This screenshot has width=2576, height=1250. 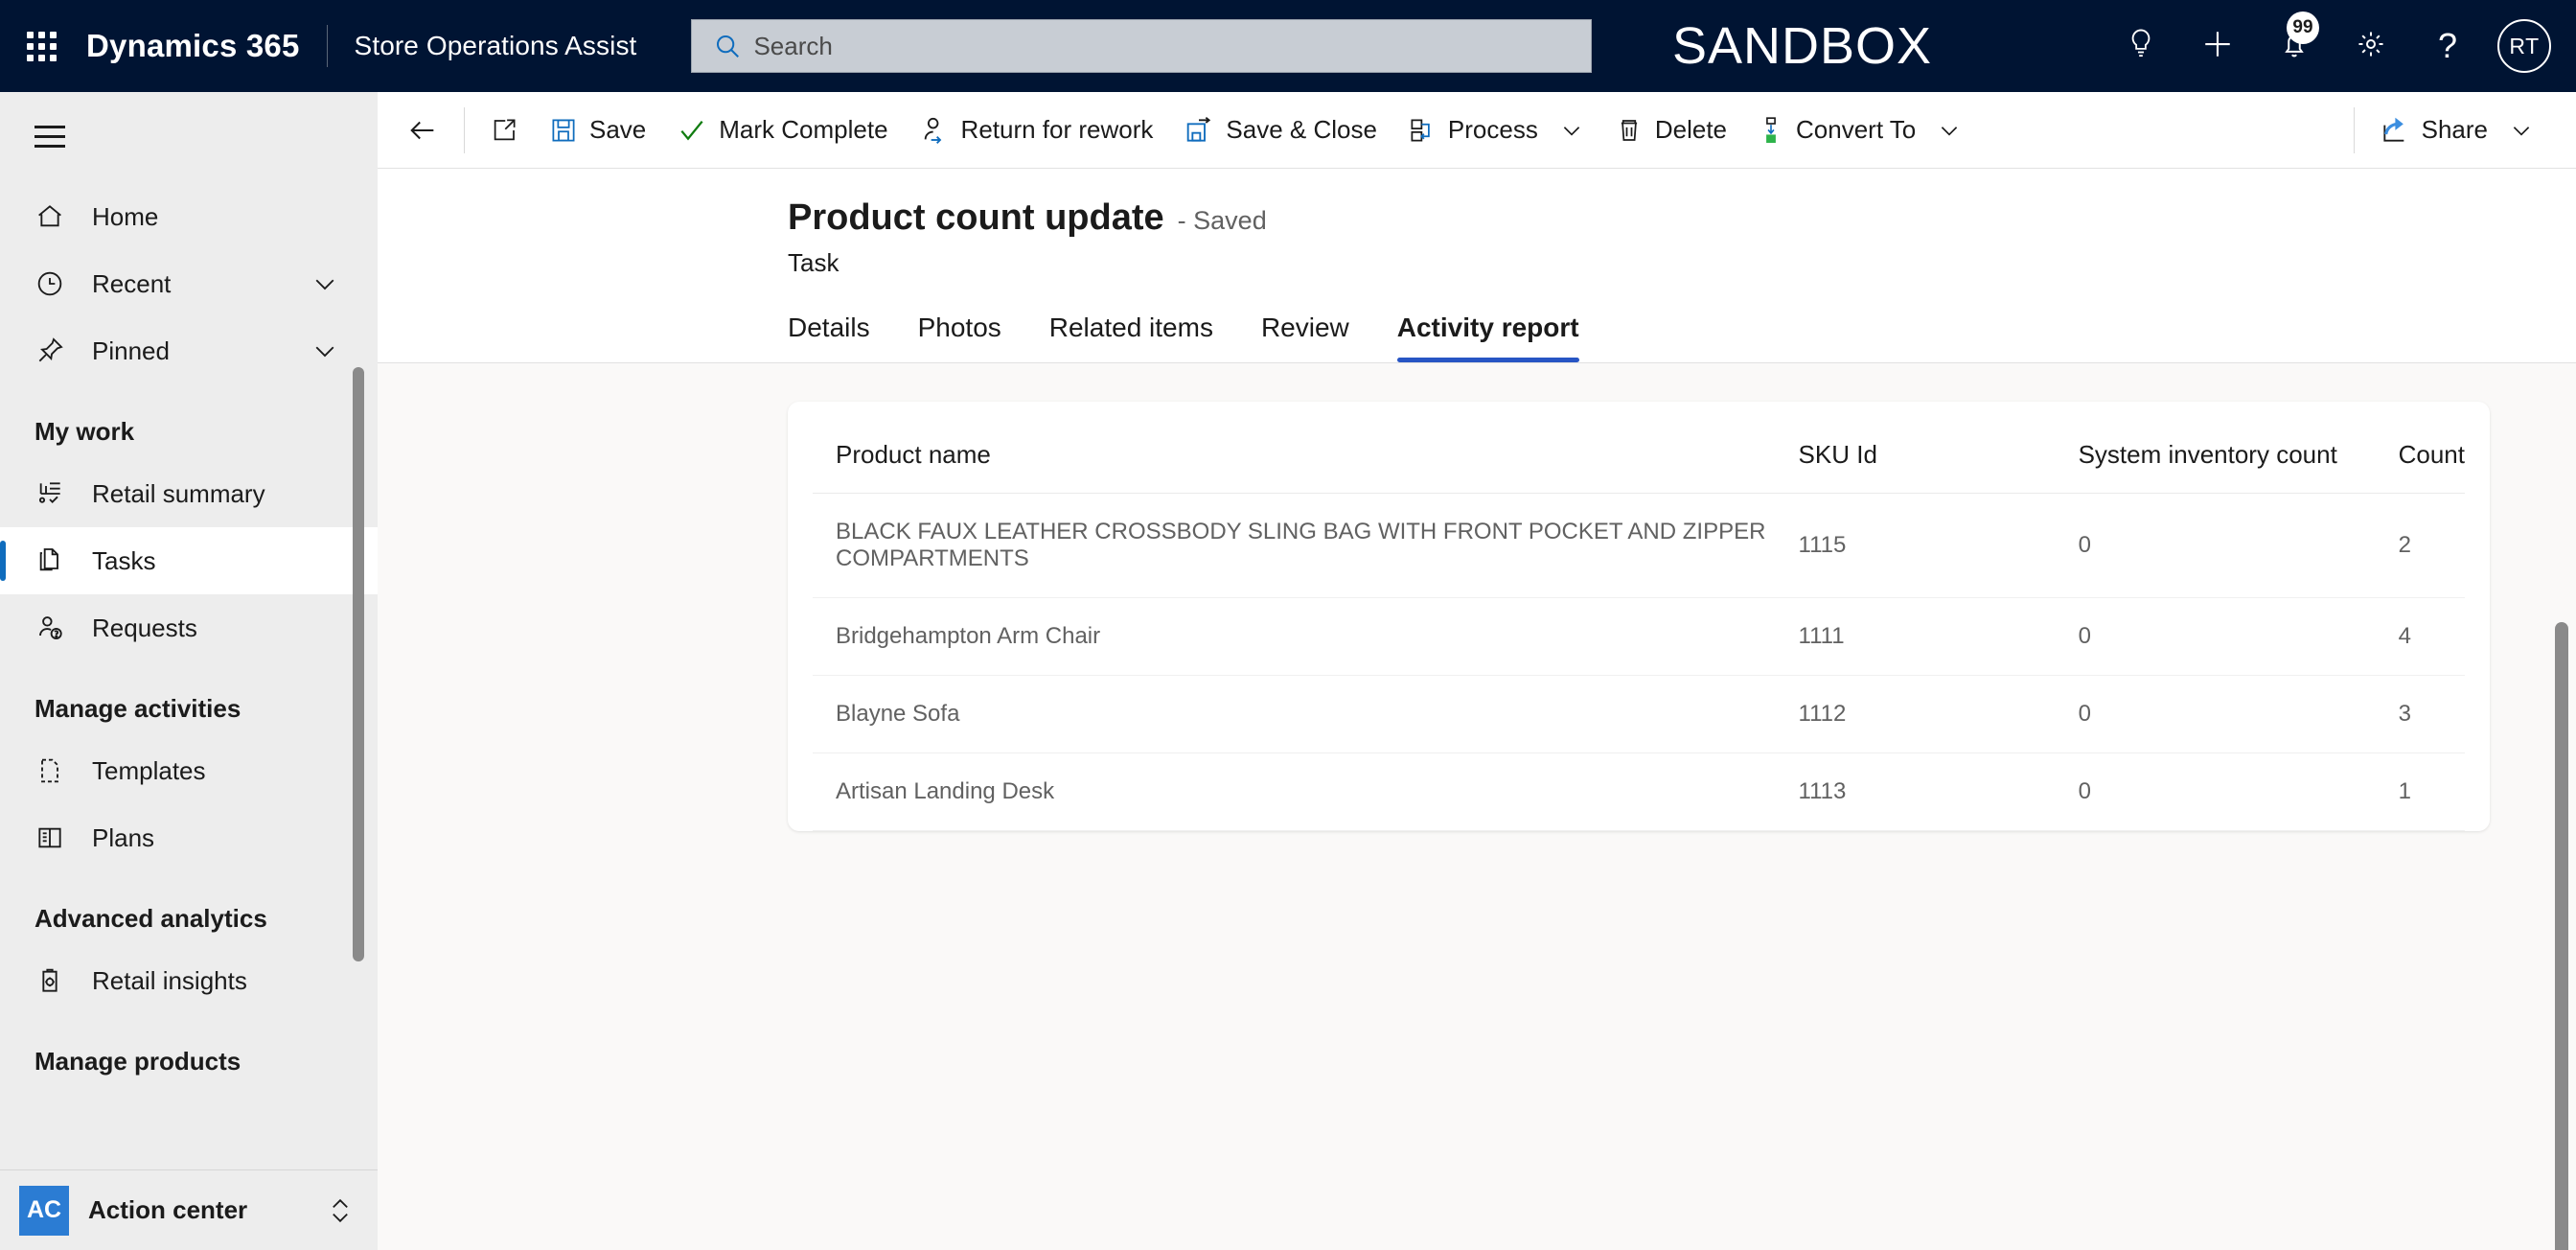 I want to click on plus-icon, so click(x=2217, y=46).